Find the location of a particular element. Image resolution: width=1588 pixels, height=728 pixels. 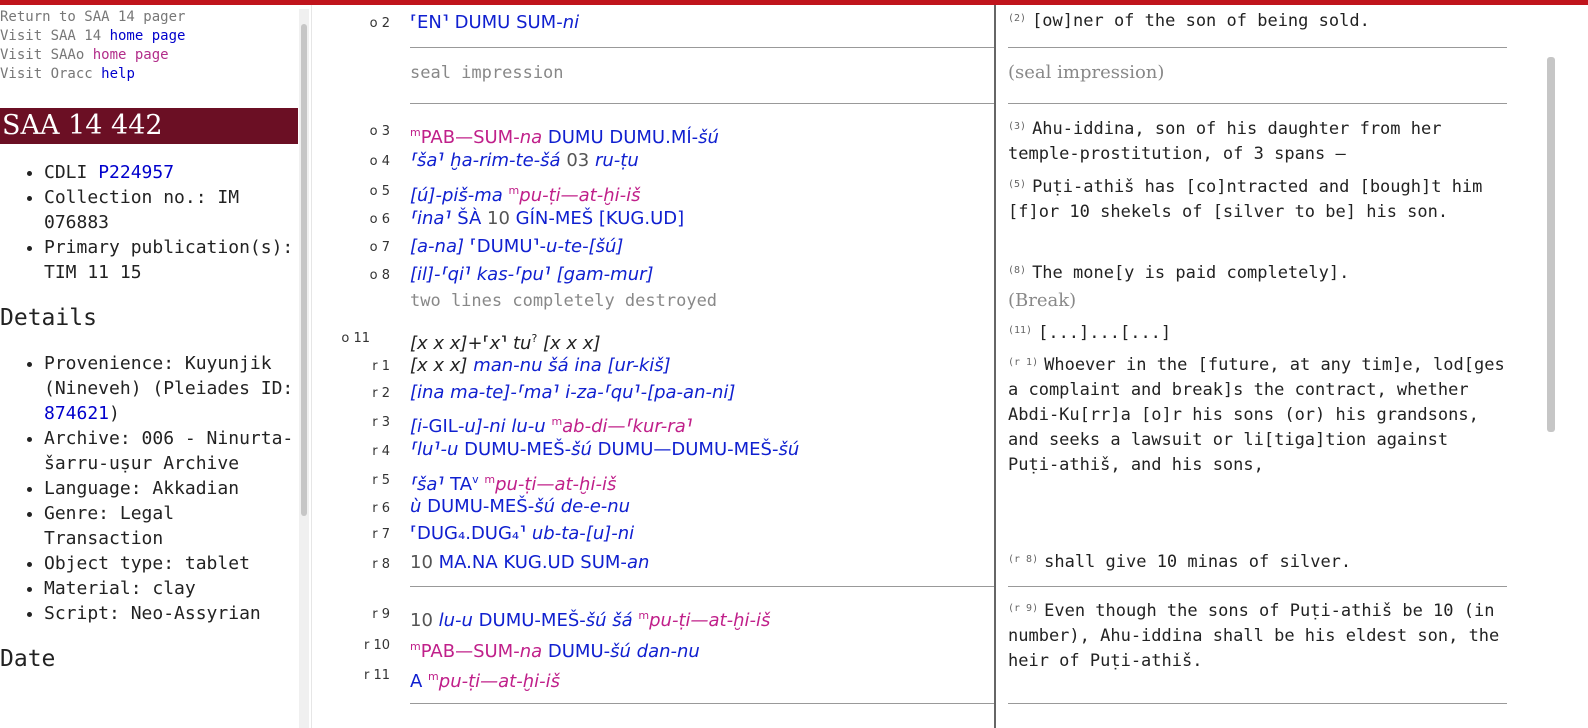

translit-line-r7: ⸢DUG₄.DUG₄⸣ ub-ta-[u]-ni is located at coordinates (522, 533).